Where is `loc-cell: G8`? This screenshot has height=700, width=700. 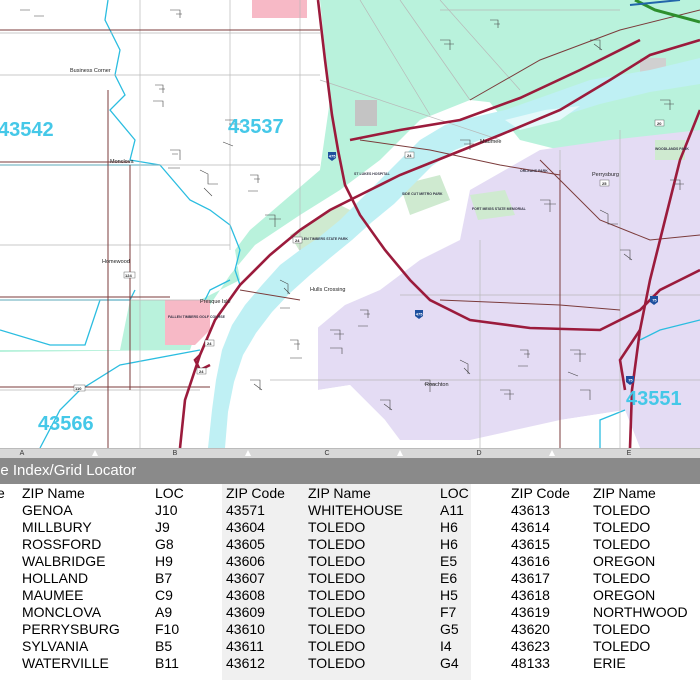
loc-cell: G8 is located at coordinates (164, 544).